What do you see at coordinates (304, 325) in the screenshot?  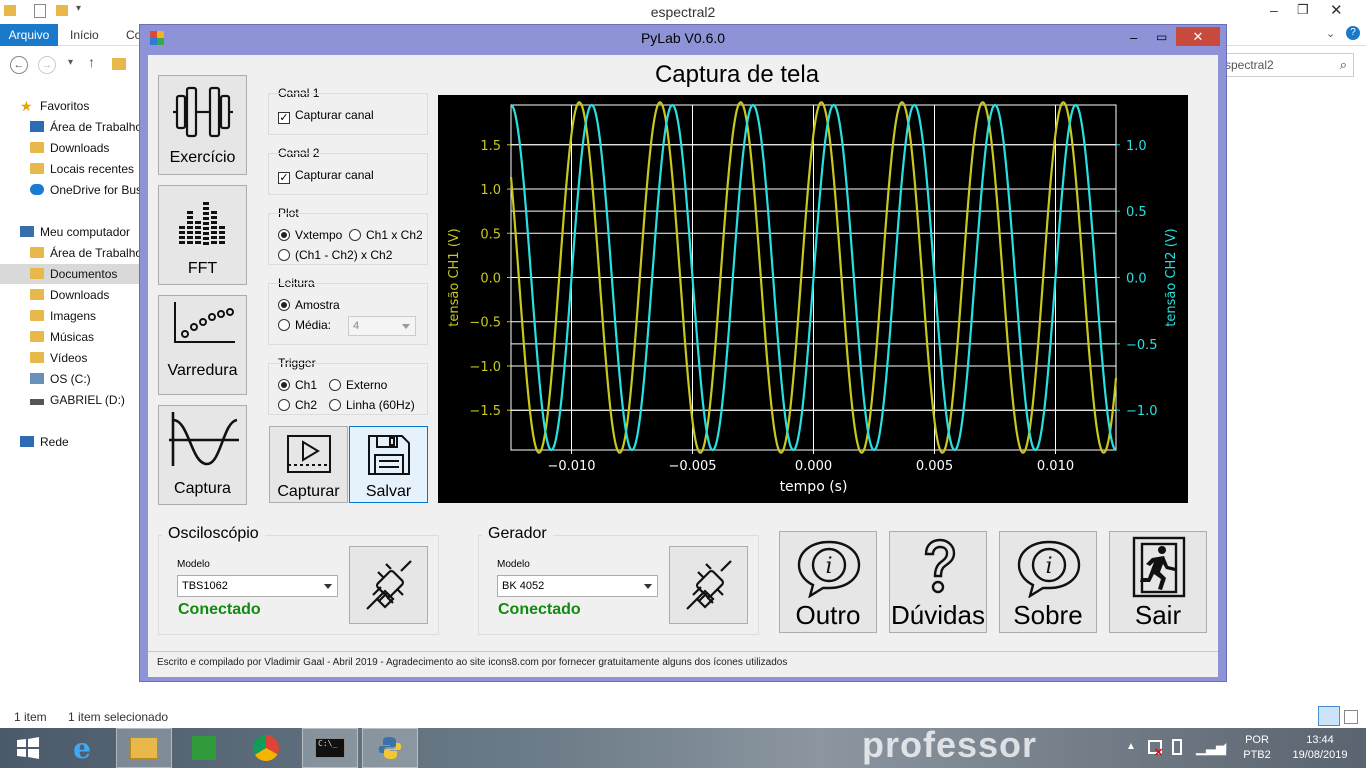 I see `leitura-media-radio: Média:` at bounding box center [304, 325].